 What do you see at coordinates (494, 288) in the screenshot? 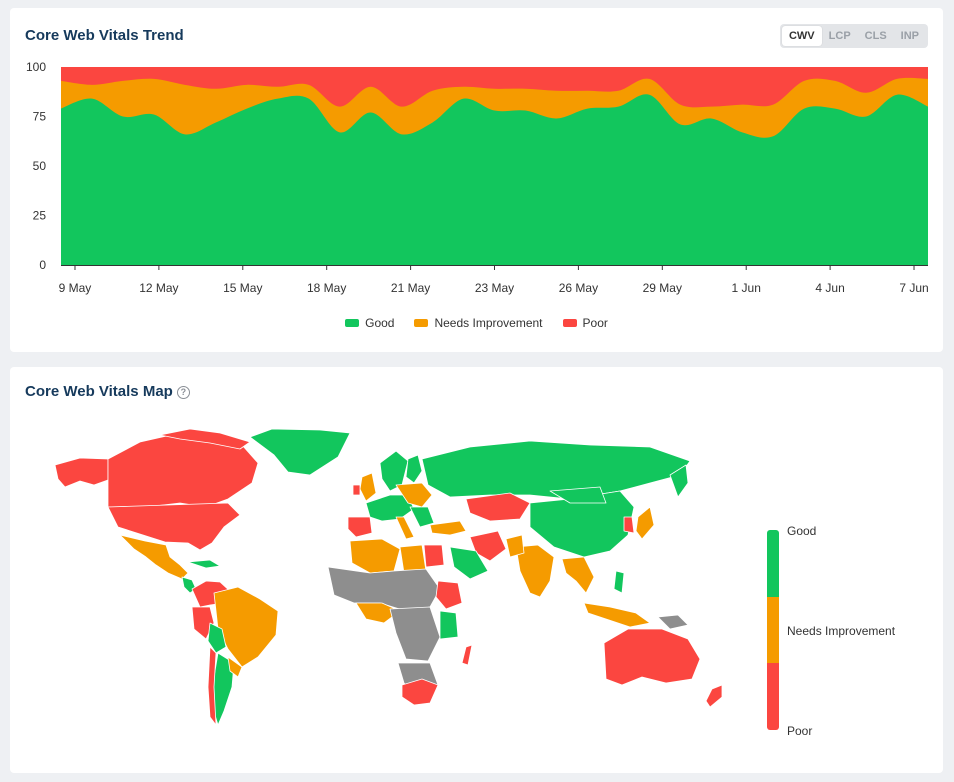
I see `x-tick-label-5: 23 May` at bounding box center [494, 288].